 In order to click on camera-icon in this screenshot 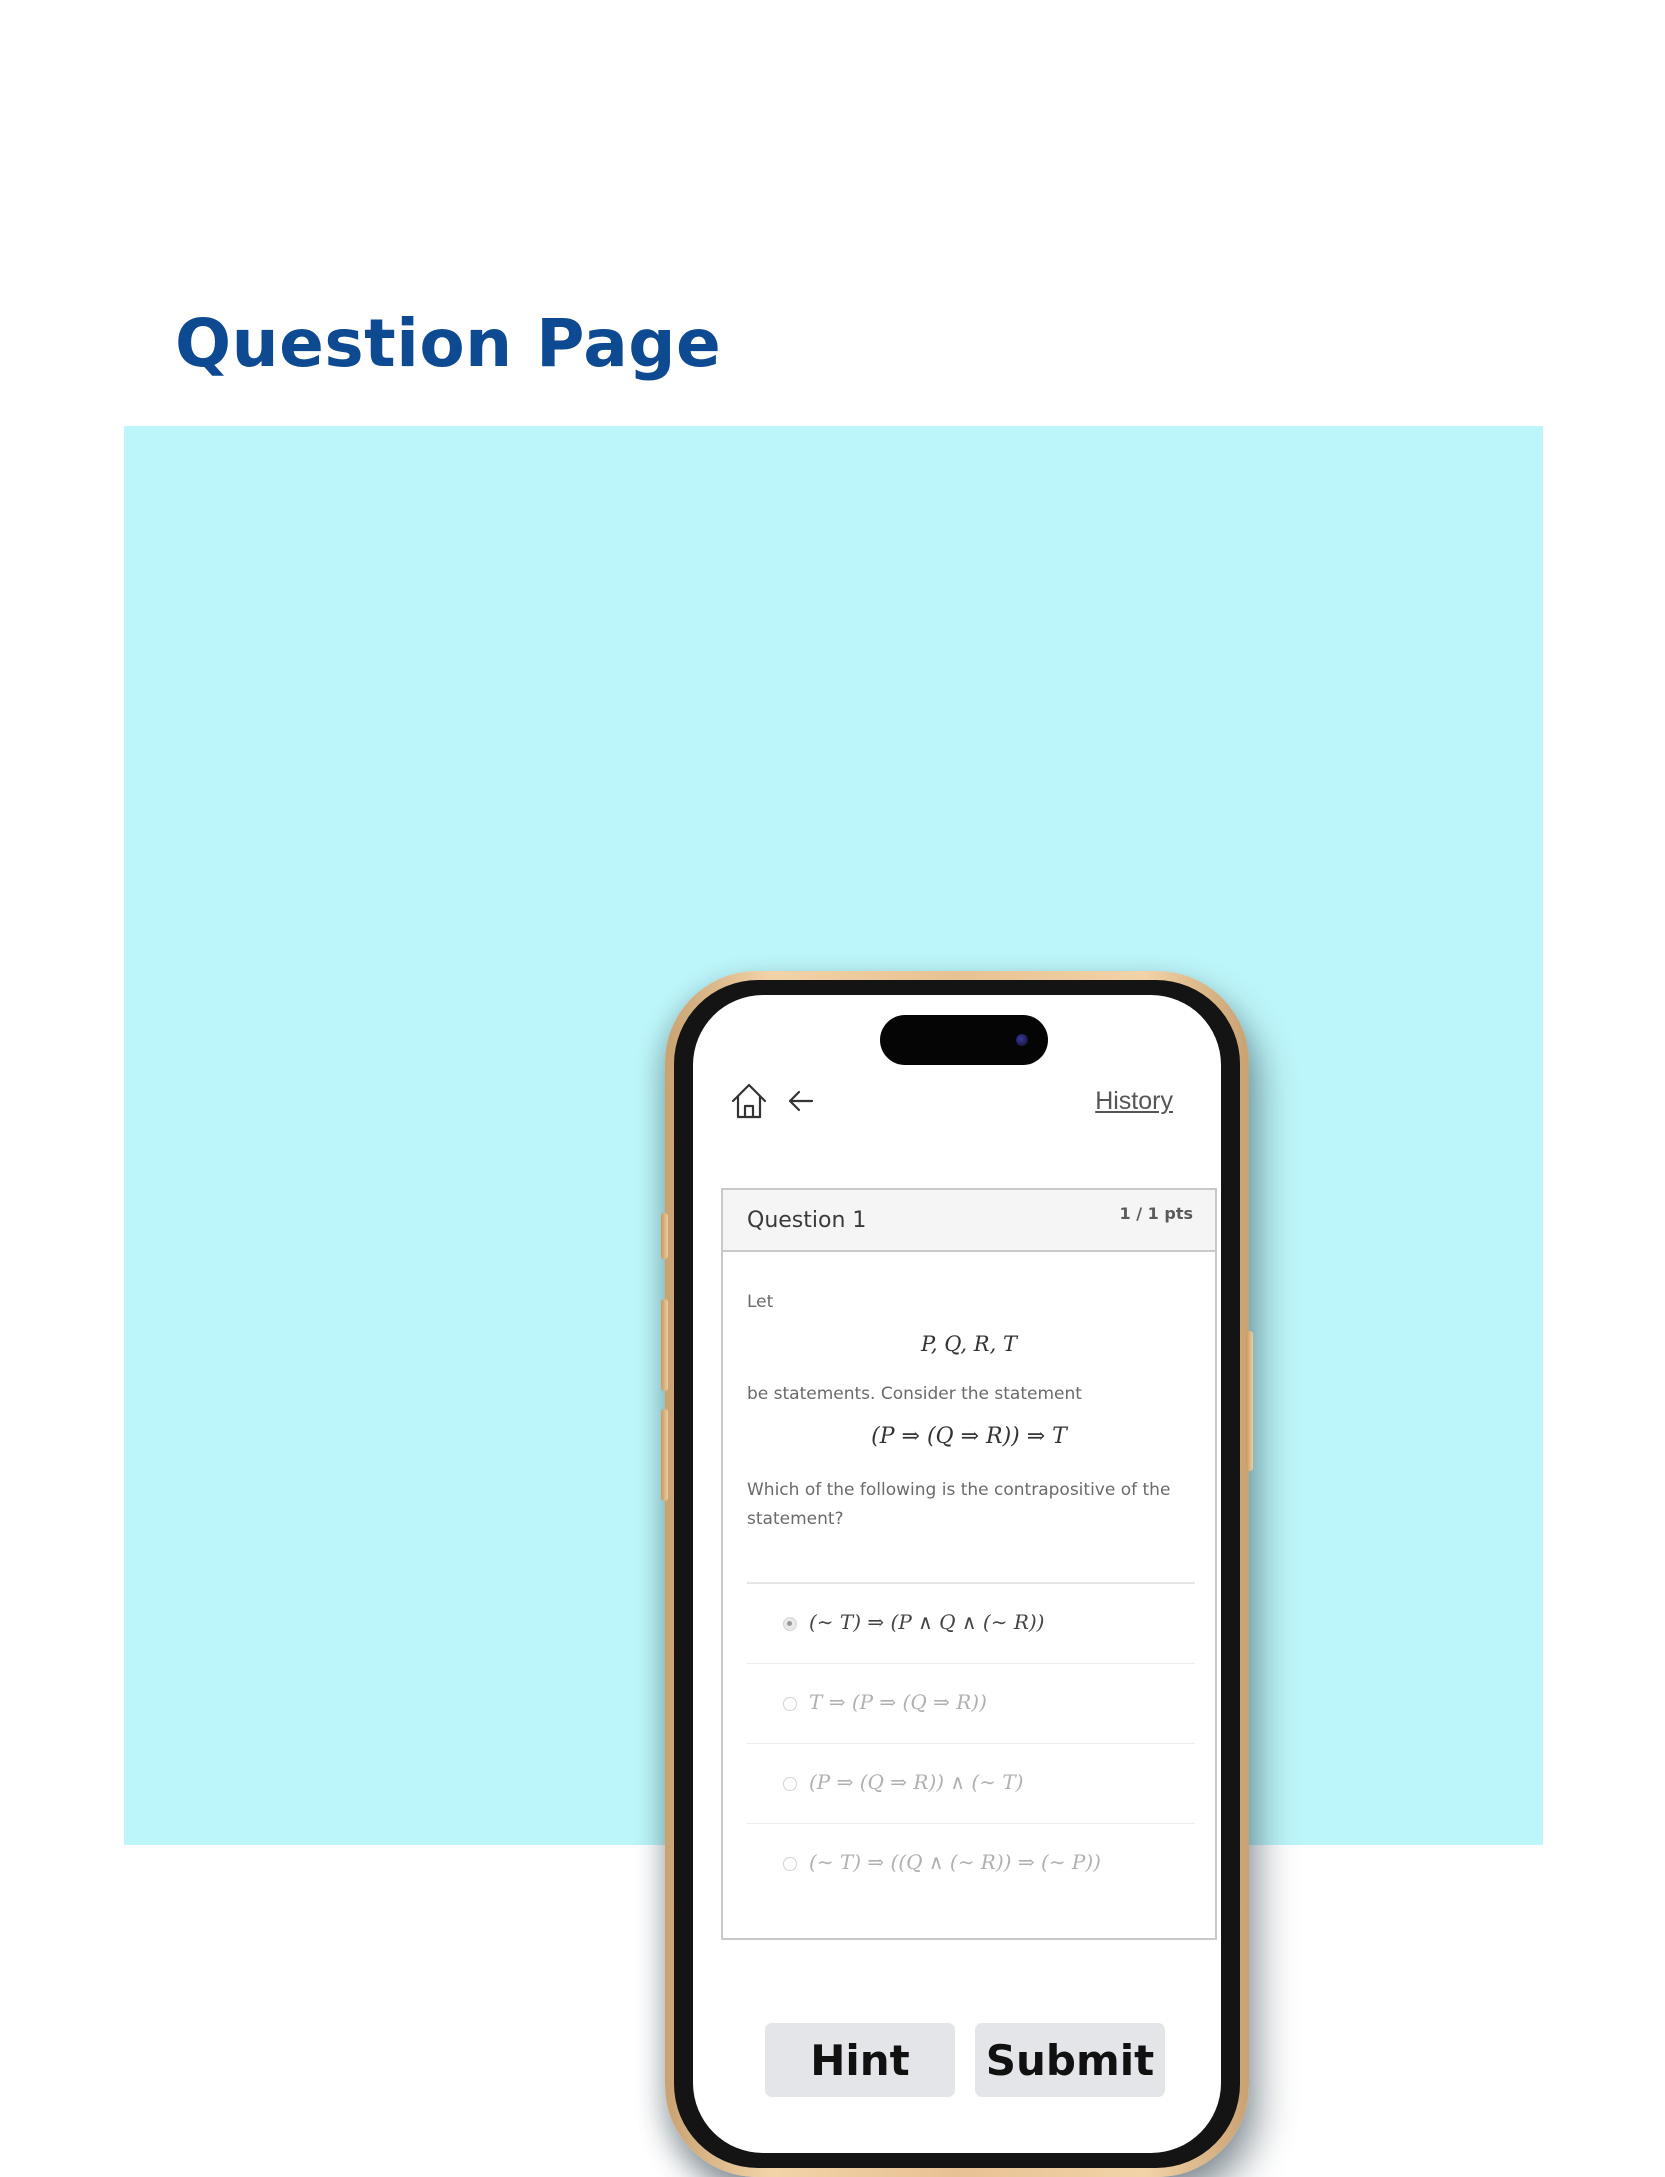, I will do `click(1022, 1040)`.